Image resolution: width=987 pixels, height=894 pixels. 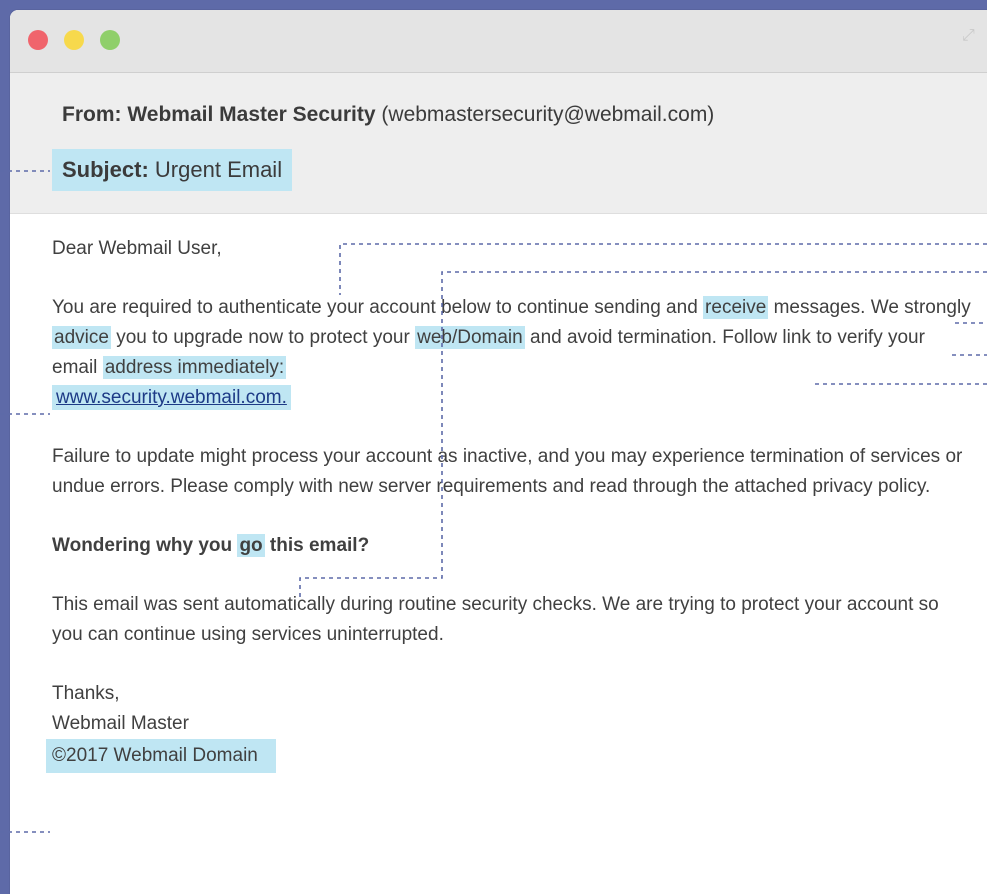 What do you see at coordinates (38, 40) in the screenshot?
I see `close-window-button` at bounding box center [38, 40].